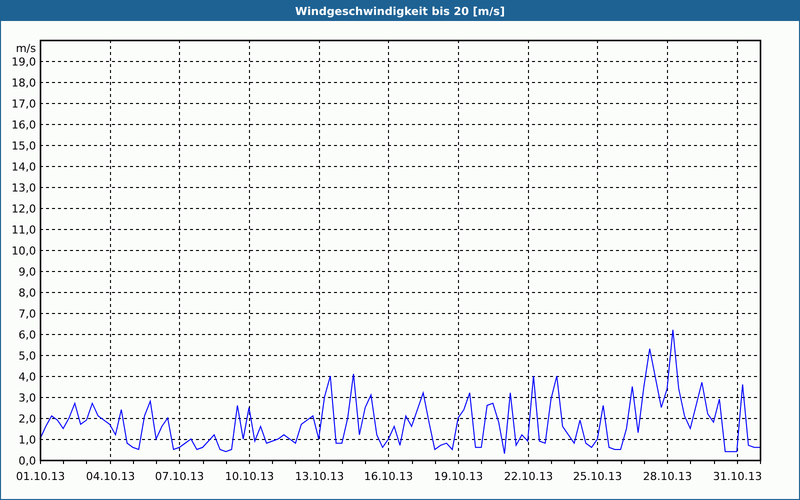 The height and width of the screenshot is (500, 800). Describe the element at coordinates (388, 476) in the screenshot. I see `x-tick-label: 16.10.13` at that location.